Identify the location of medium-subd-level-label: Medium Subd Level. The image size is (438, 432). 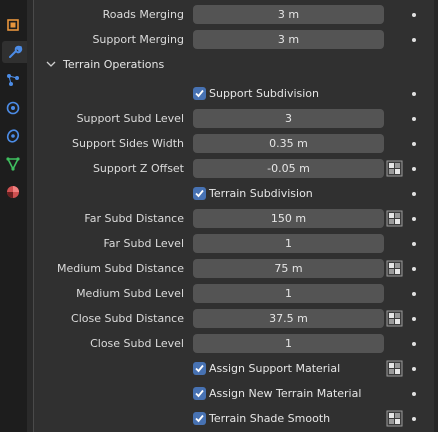
(130, 293).